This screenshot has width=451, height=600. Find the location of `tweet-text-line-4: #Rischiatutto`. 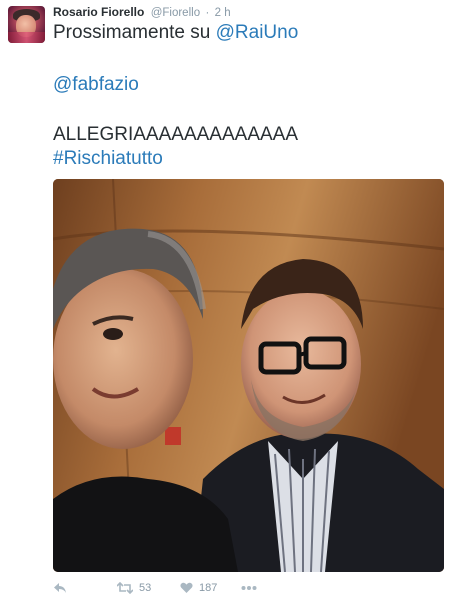

tweet-text-line-4: #Rischiatutto is located at coordinates (108, 159).